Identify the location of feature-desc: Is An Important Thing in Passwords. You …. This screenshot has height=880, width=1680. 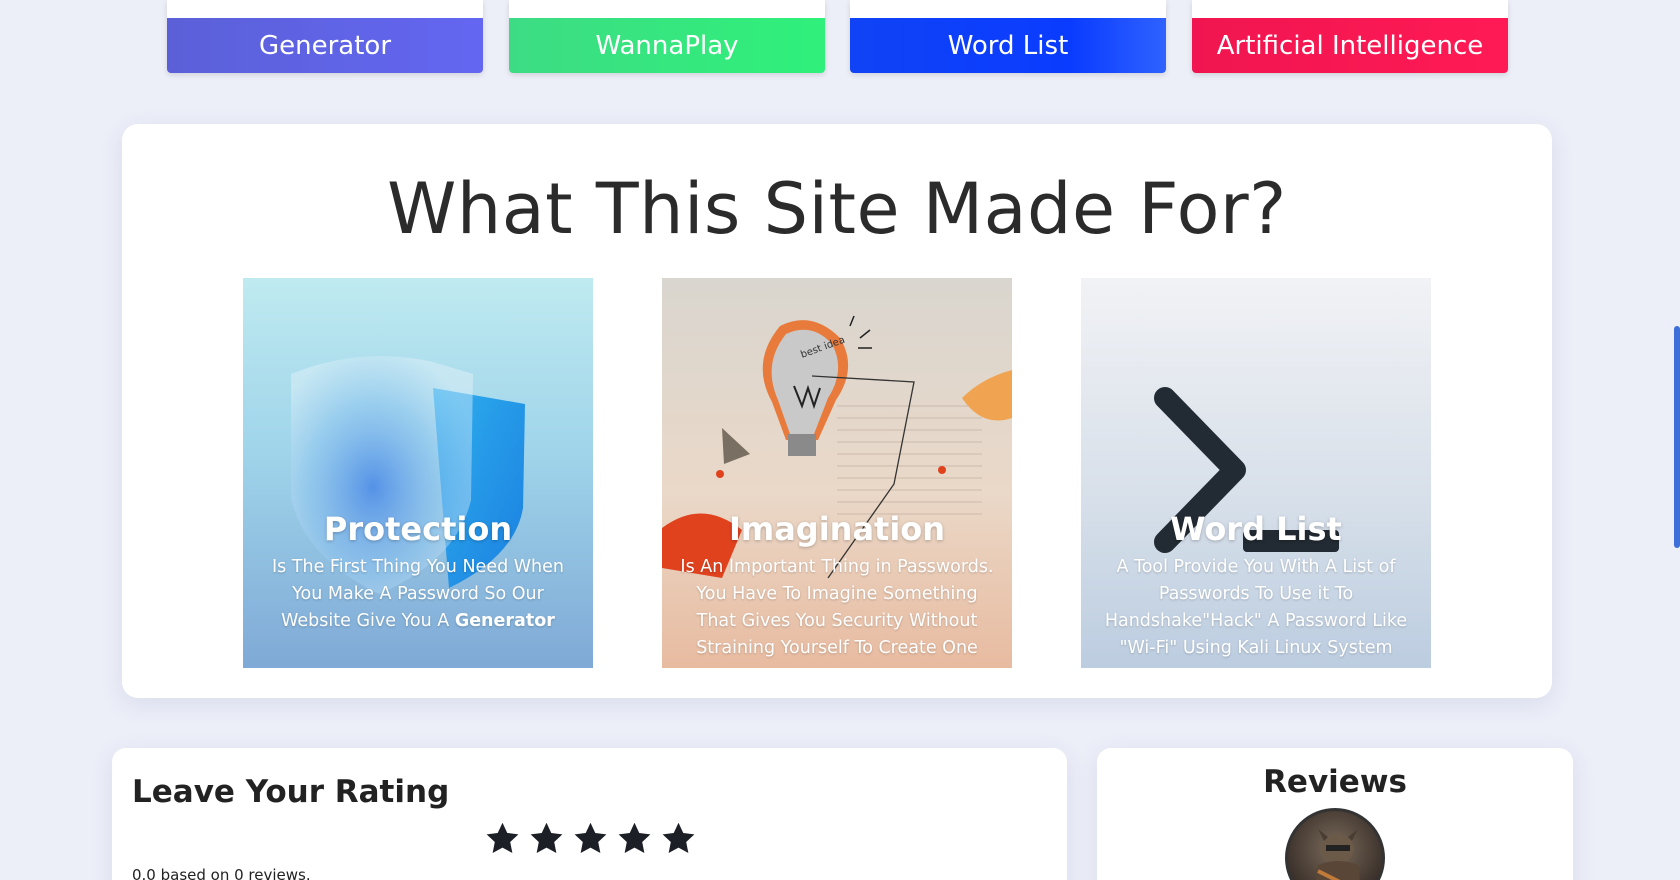
(837, 607).